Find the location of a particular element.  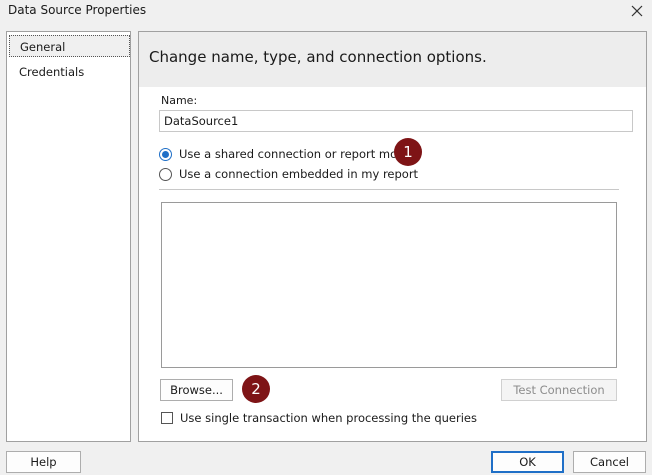

close-button is located at coordinates (637, 11).